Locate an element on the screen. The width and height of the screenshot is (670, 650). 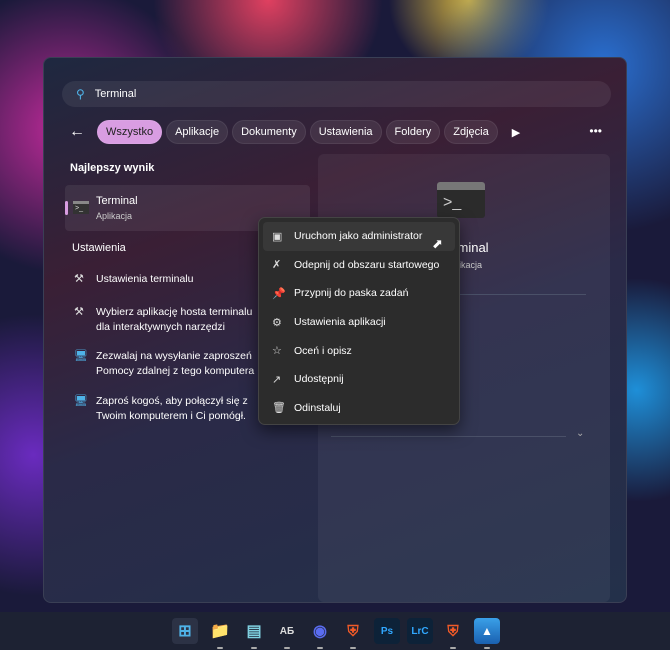
file-explorer-icon: 📁 is located at coordinates (220, 633).